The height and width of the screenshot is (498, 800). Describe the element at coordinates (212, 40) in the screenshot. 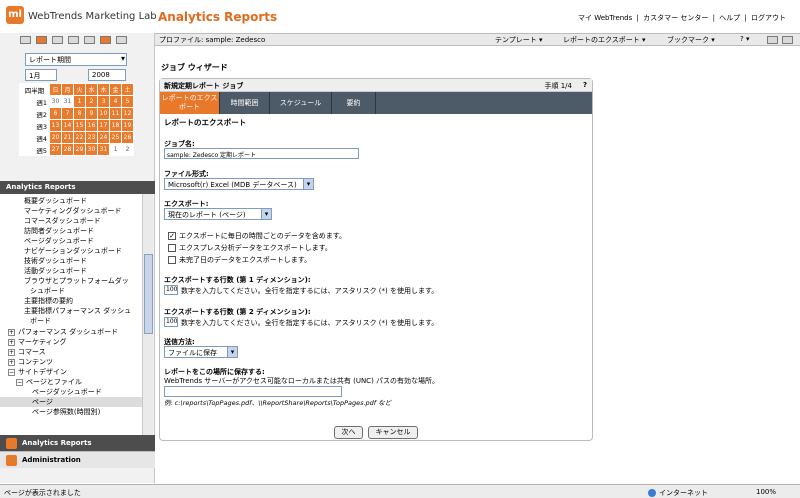

I see `profile-label: プロファイル: sample: Zedesco` at that location.